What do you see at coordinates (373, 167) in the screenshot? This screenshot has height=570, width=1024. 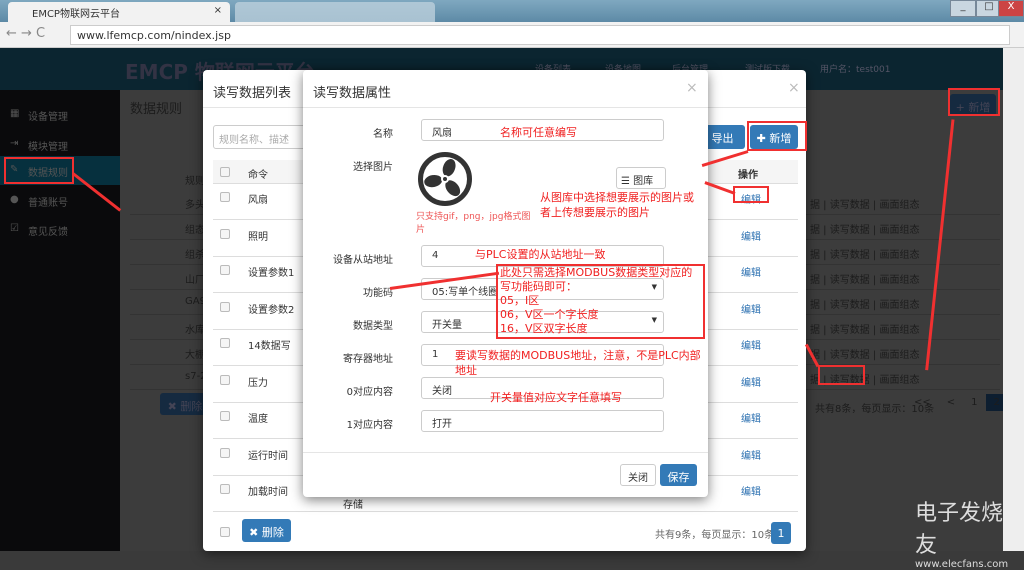 I see `label-image: 选择图片` at bounding box center [373, 167].